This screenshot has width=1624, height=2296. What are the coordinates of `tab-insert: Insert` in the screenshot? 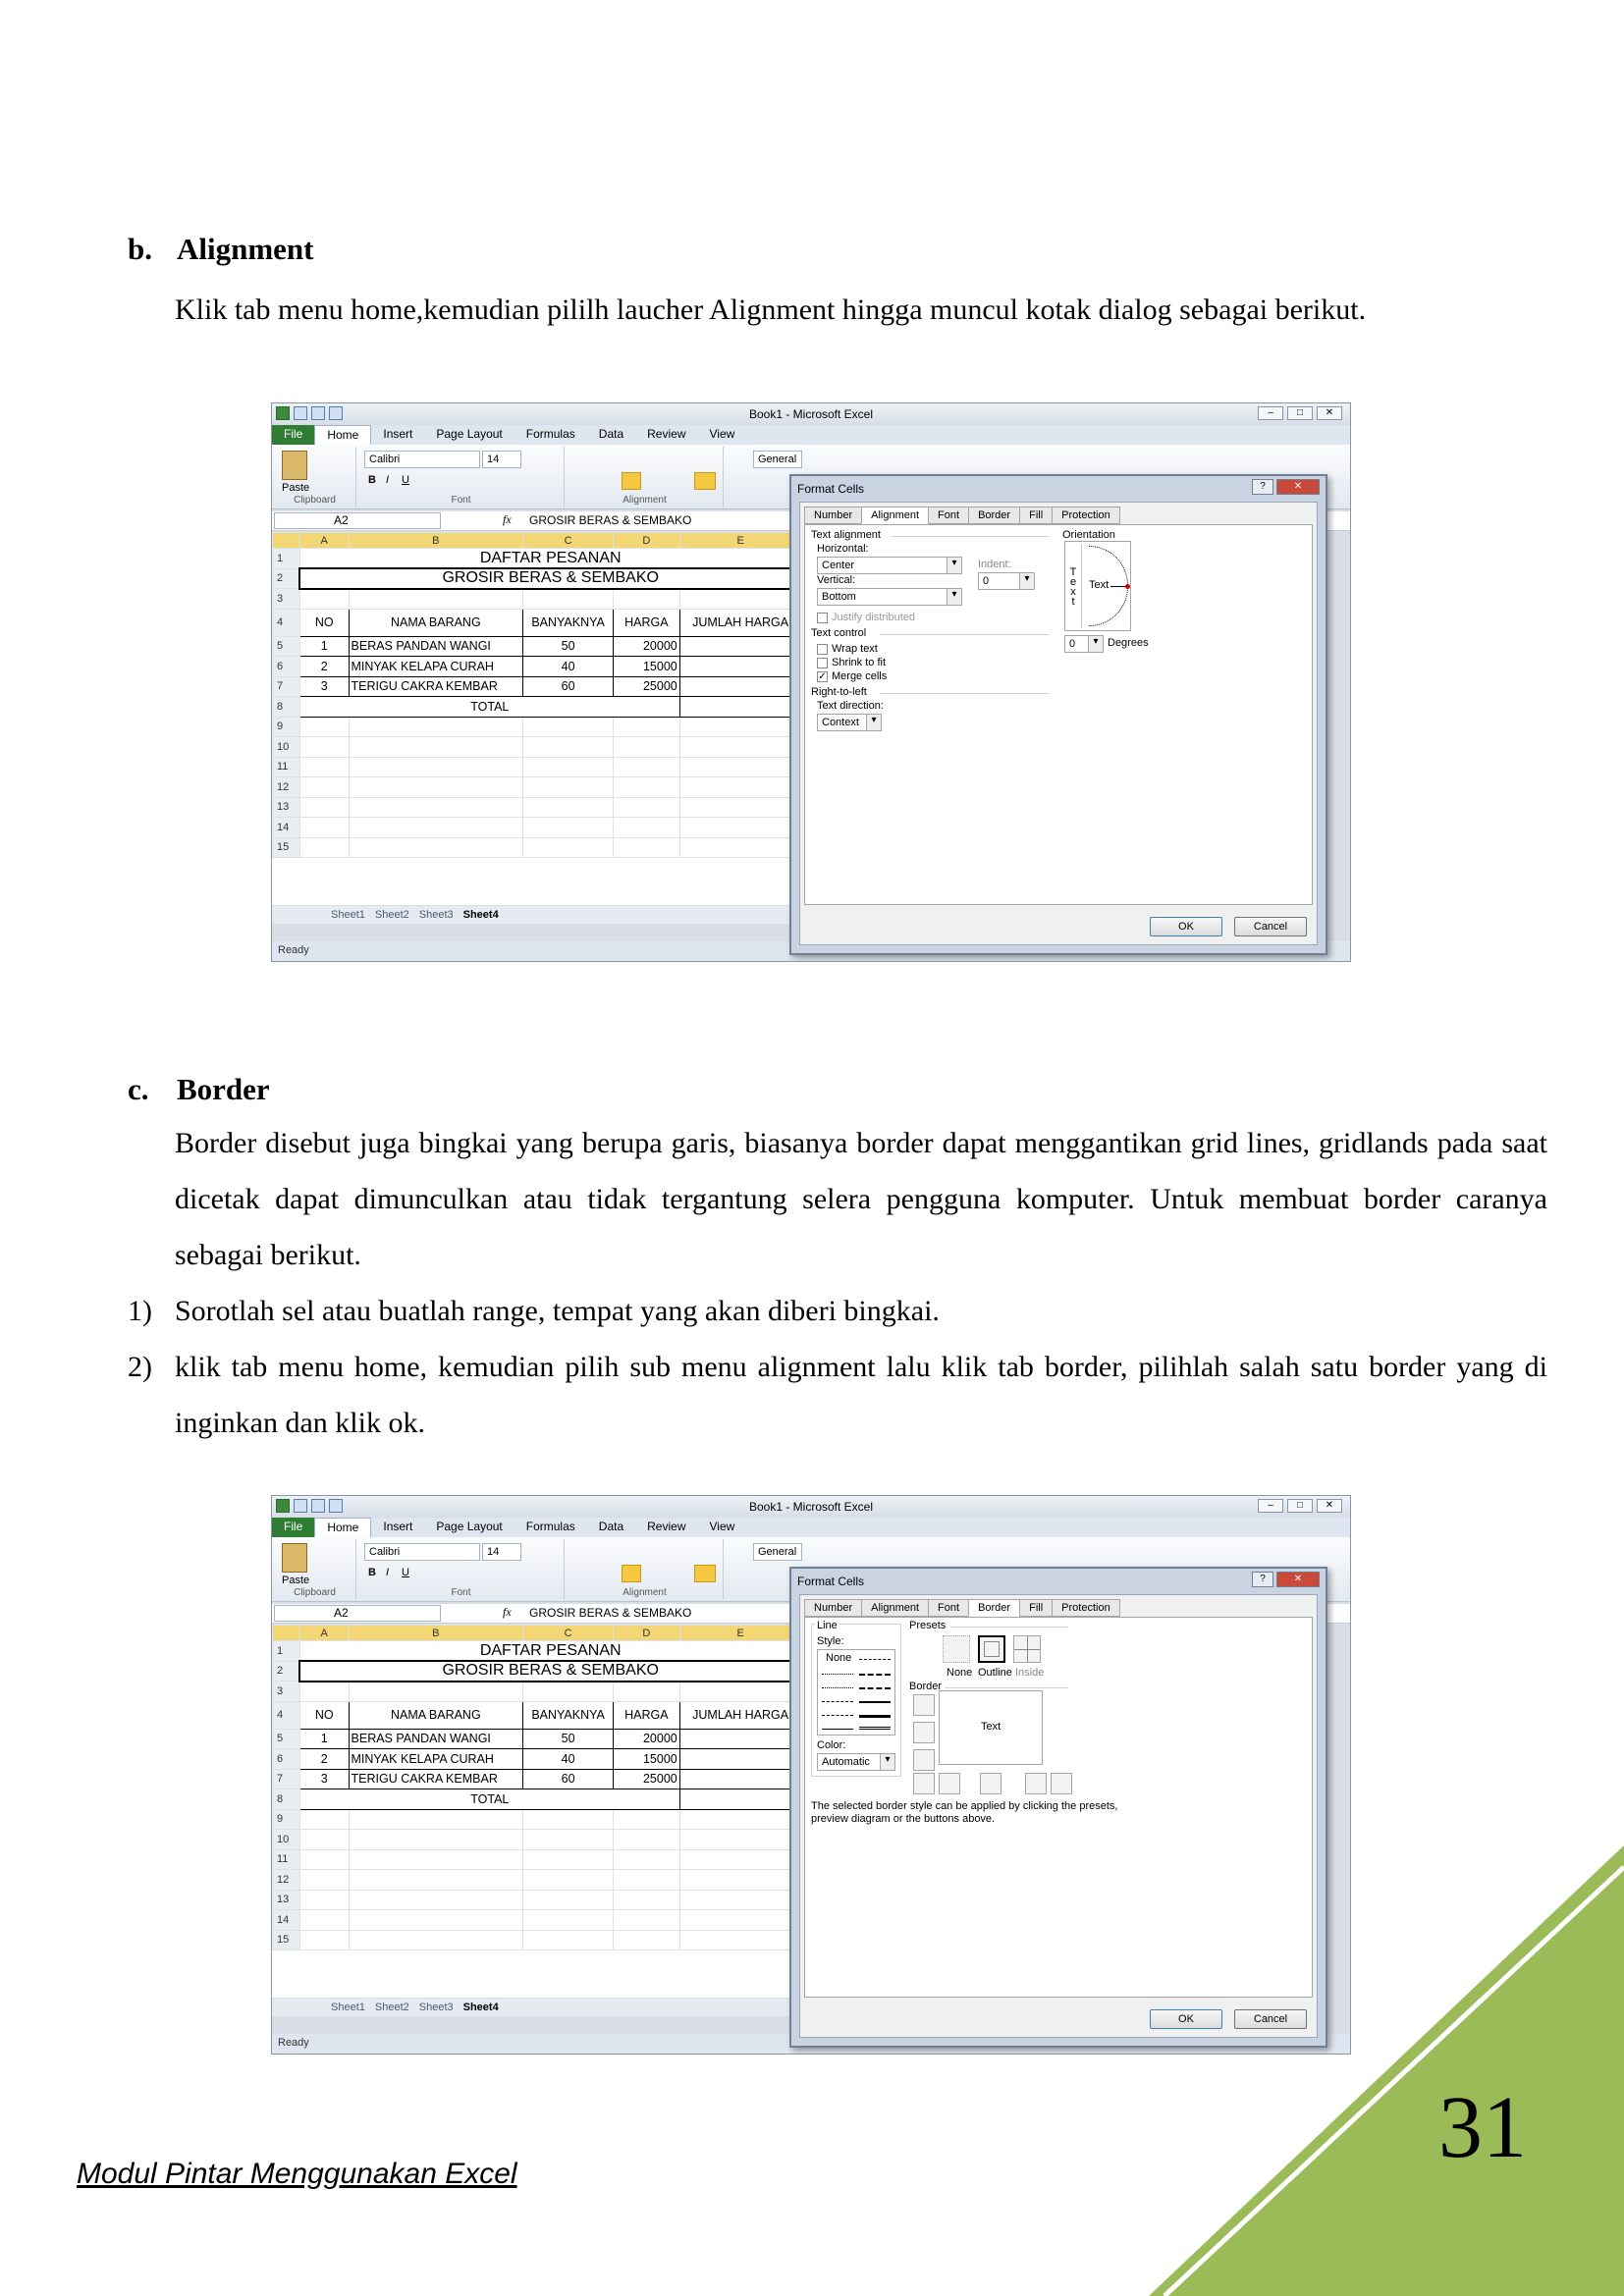 It's located at (398, 434).